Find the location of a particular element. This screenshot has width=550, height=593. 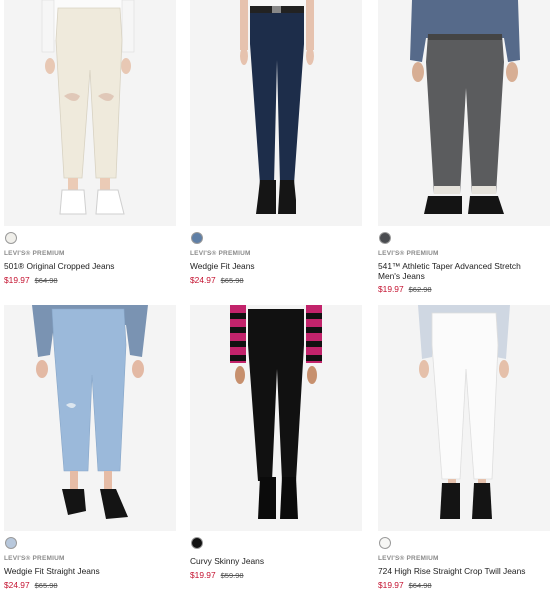

product-name: Wedgie Fit Straight Jeans is located at coordinates (52, 571).